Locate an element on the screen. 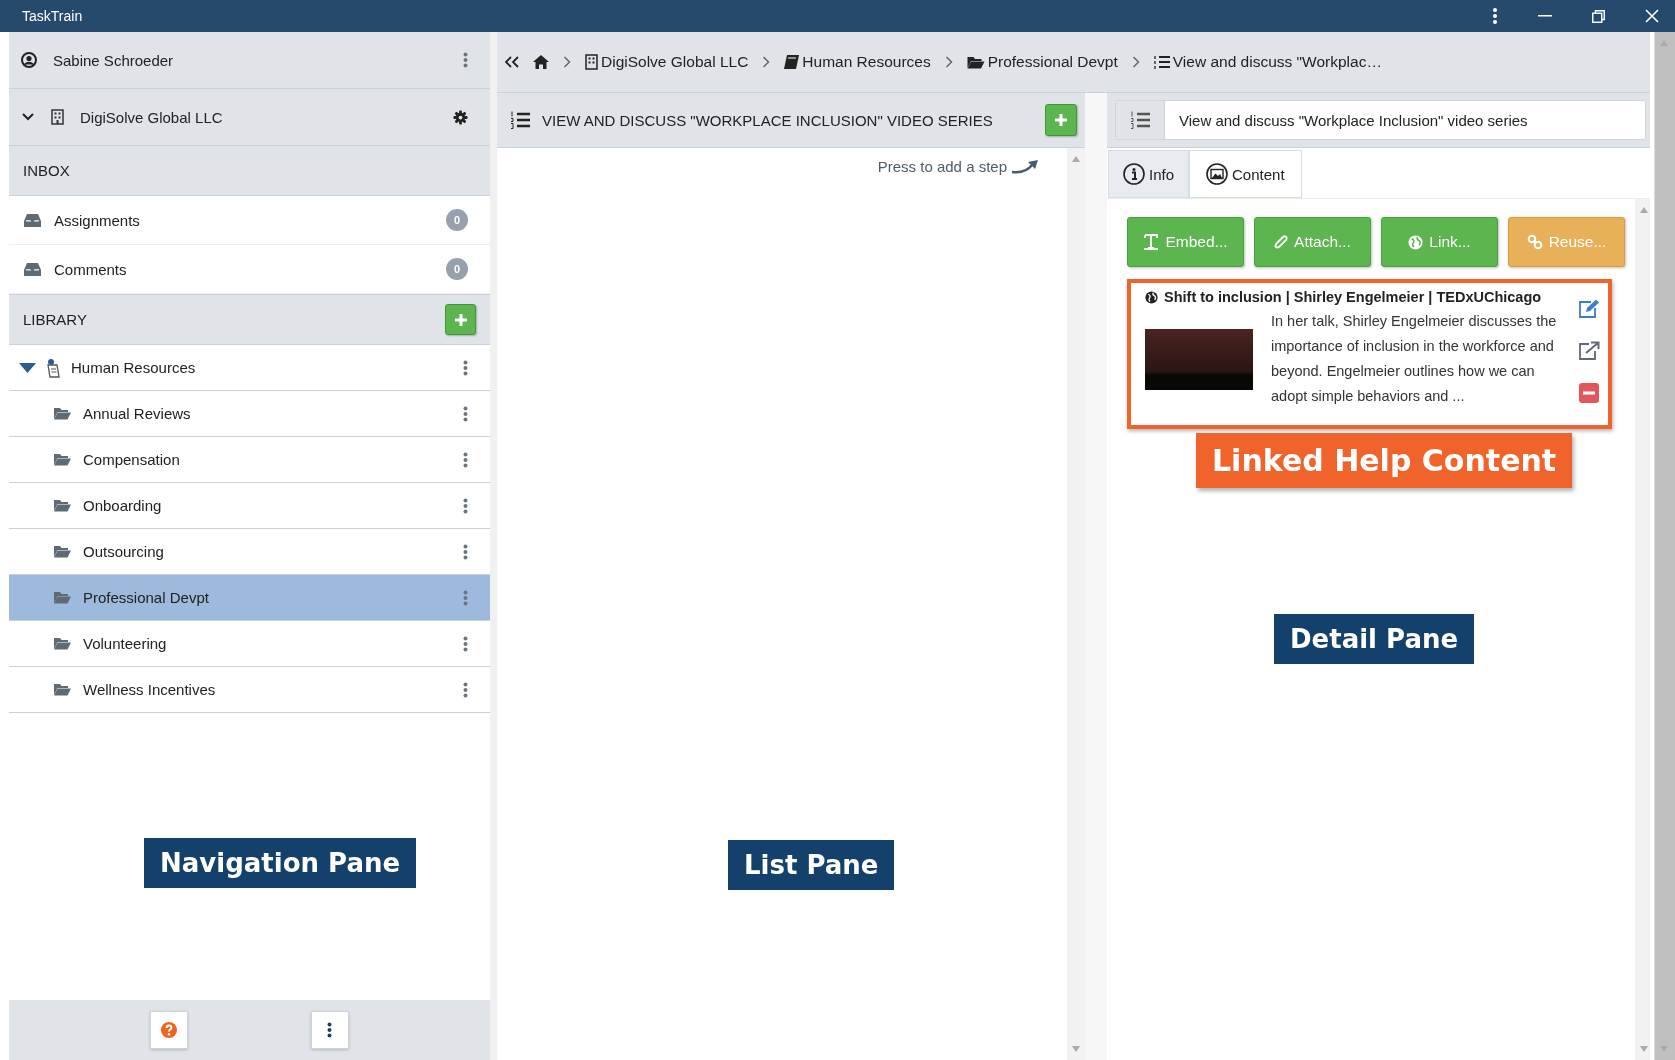 The height and width of the screenshot is (1060, 1675). title-field: View and discuss "Workplace Inclusion" video series is located at coordinates (1380, 120).